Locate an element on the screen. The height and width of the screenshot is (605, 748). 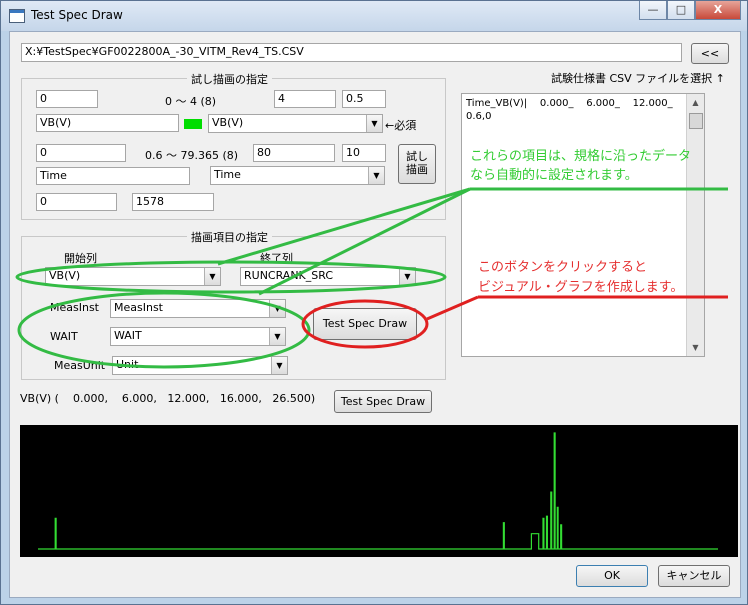
wait-label: WAIT is located at coordinates (64, 336).